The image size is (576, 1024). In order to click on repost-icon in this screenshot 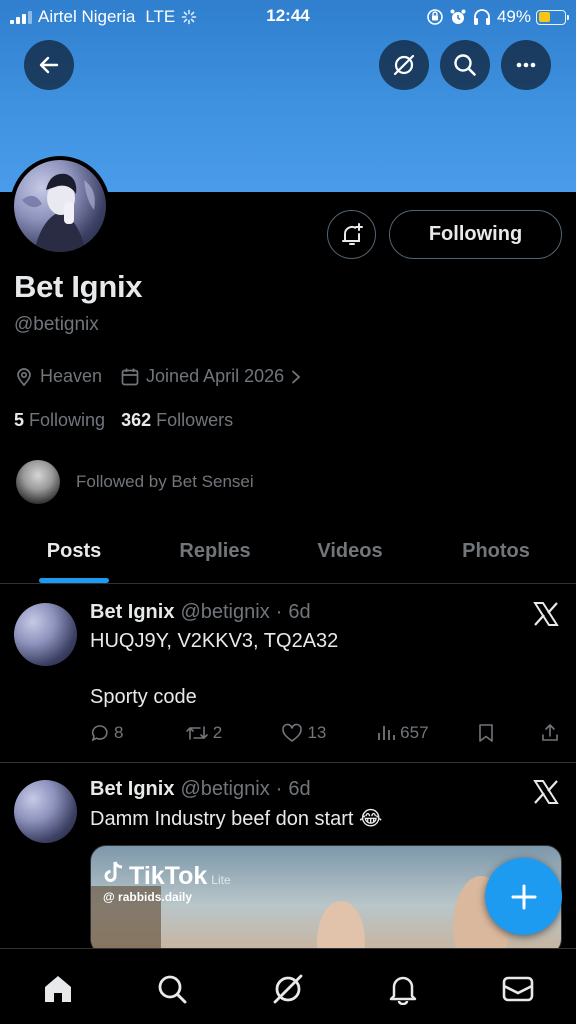, I will do `click(196, 733)`.